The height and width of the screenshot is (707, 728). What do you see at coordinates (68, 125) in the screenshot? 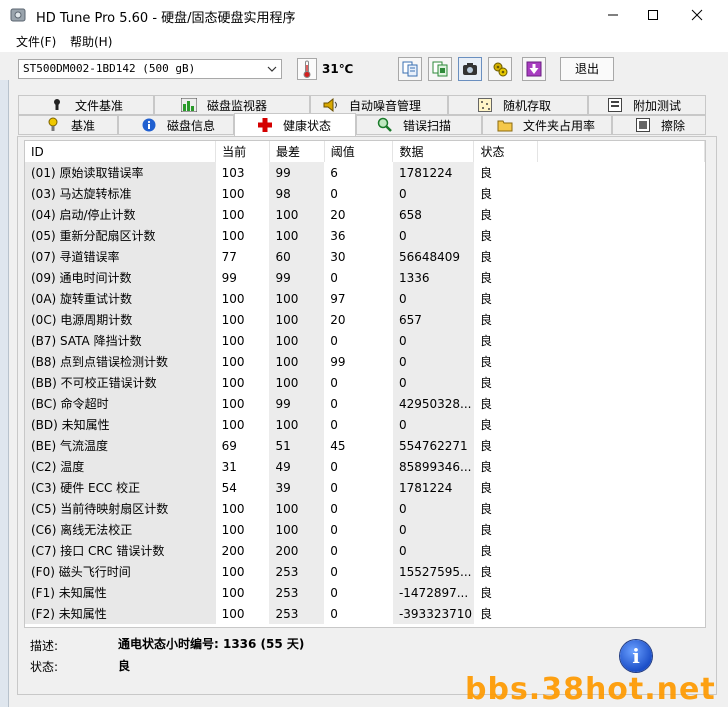
I see `tab-benchmark: 基准` at bounding box center [68, 125].